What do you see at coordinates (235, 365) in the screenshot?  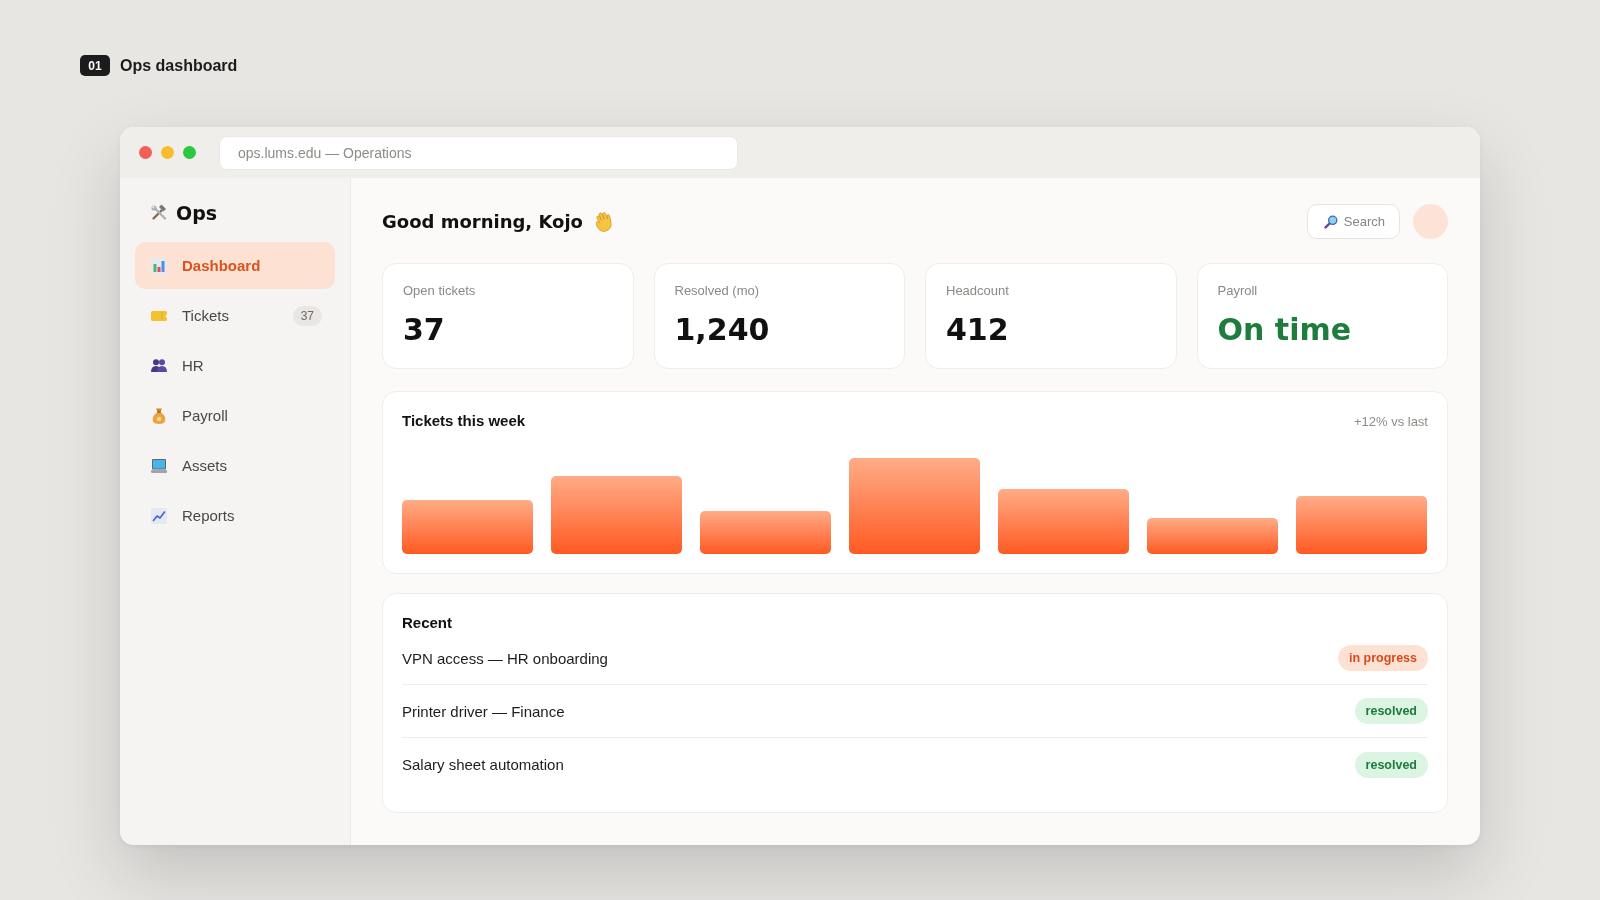 I see `sidebar-item: HR` at bounding box center [235, 365].